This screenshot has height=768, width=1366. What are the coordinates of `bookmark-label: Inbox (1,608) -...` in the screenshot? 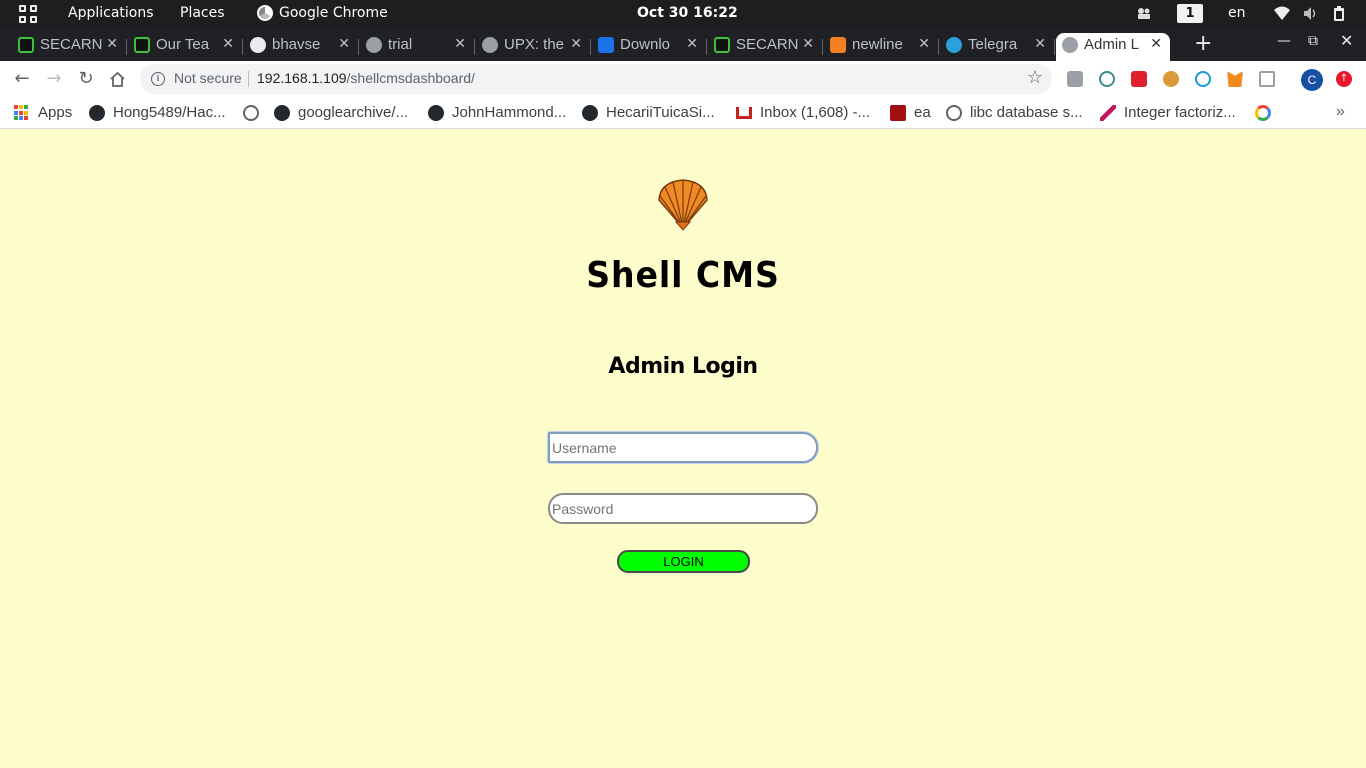 It's located at (815, 112).